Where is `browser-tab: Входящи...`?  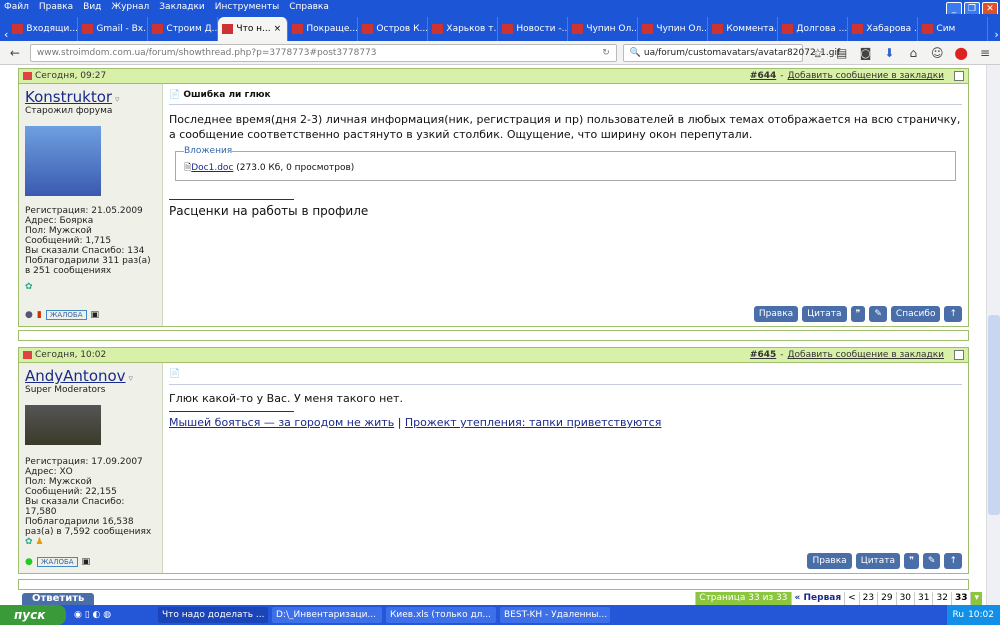
browser-tab: Входящи... is located at coordinates (43, 29).